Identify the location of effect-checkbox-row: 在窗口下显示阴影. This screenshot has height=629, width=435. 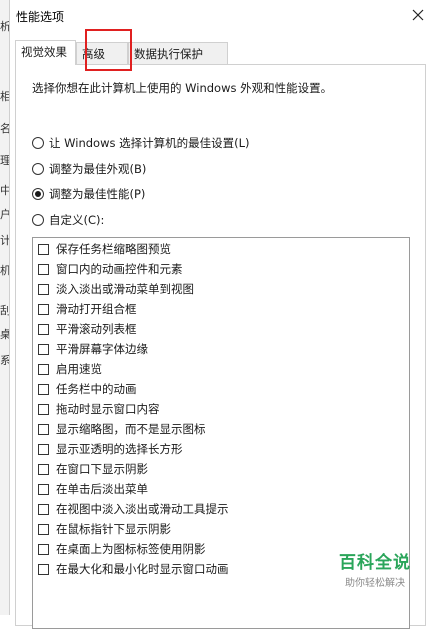
(93, 469).